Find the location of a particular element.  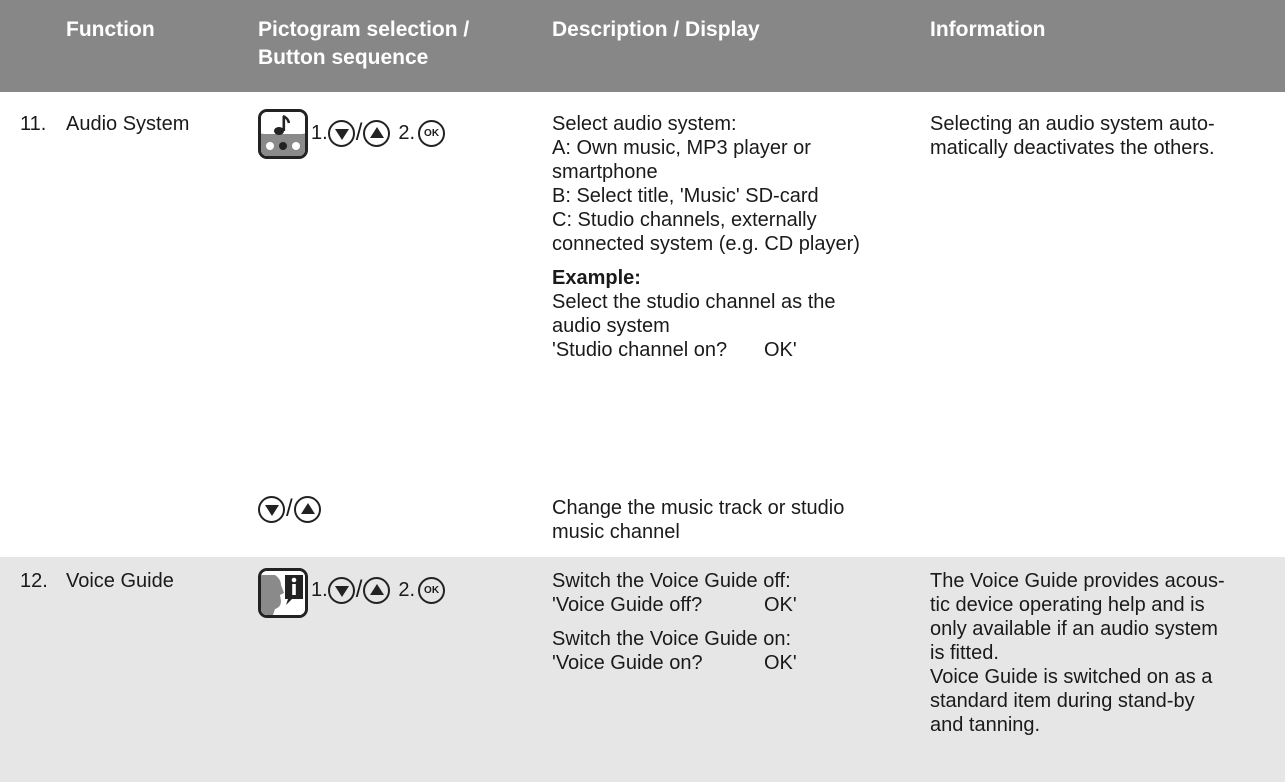

description-line: A: Own music, MP3 player or is located at coordinates (681, 148).